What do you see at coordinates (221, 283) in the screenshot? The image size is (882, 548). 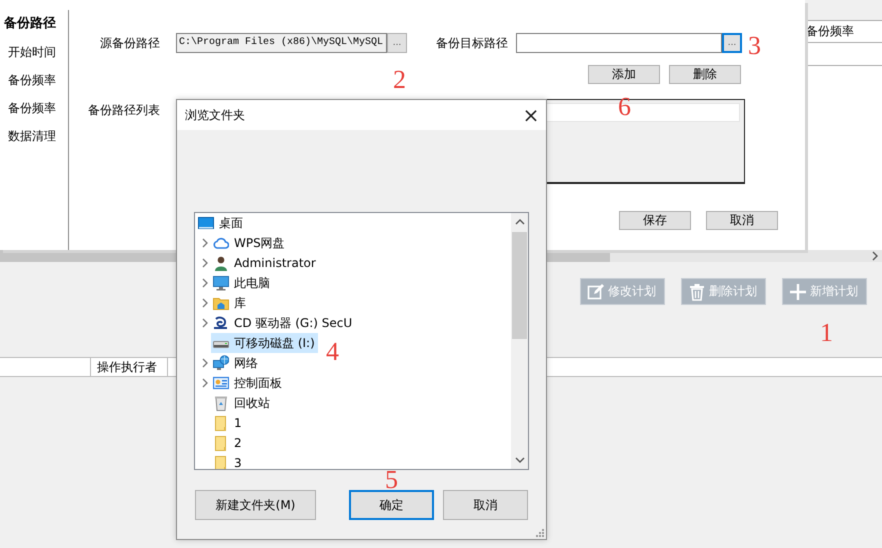 I see `monitor-icon` at bounding box center [221, 283].